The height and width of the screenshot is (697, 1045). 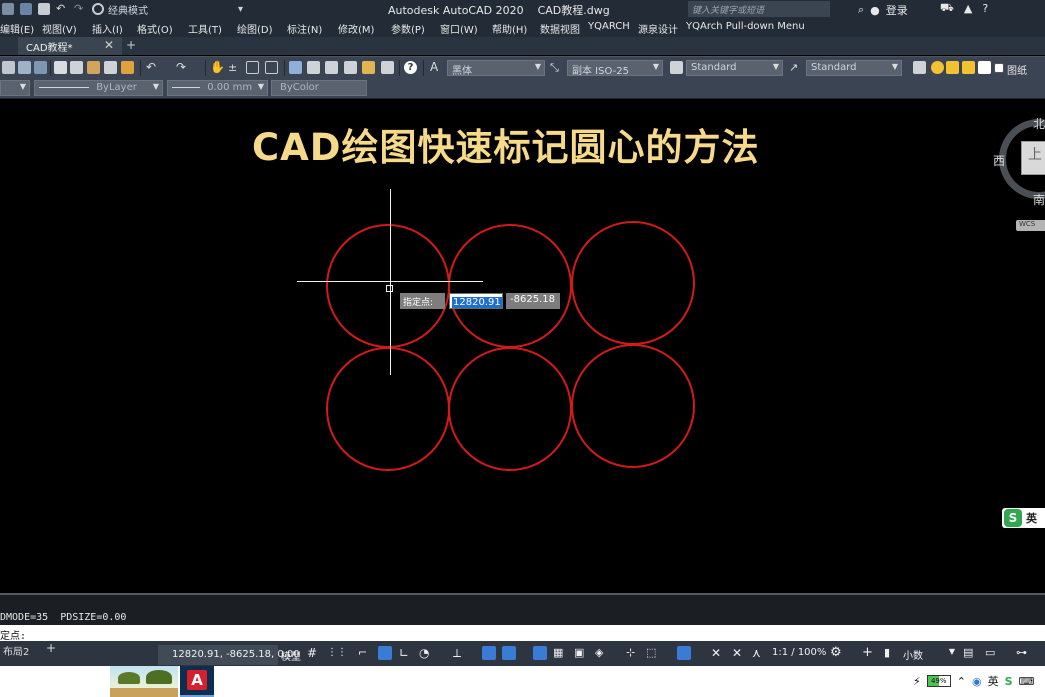 What do you see at coordinates (304, 28) in the screenshot?
I see `menu-dimension: 标注(N)` at bounding box center [304, 28].